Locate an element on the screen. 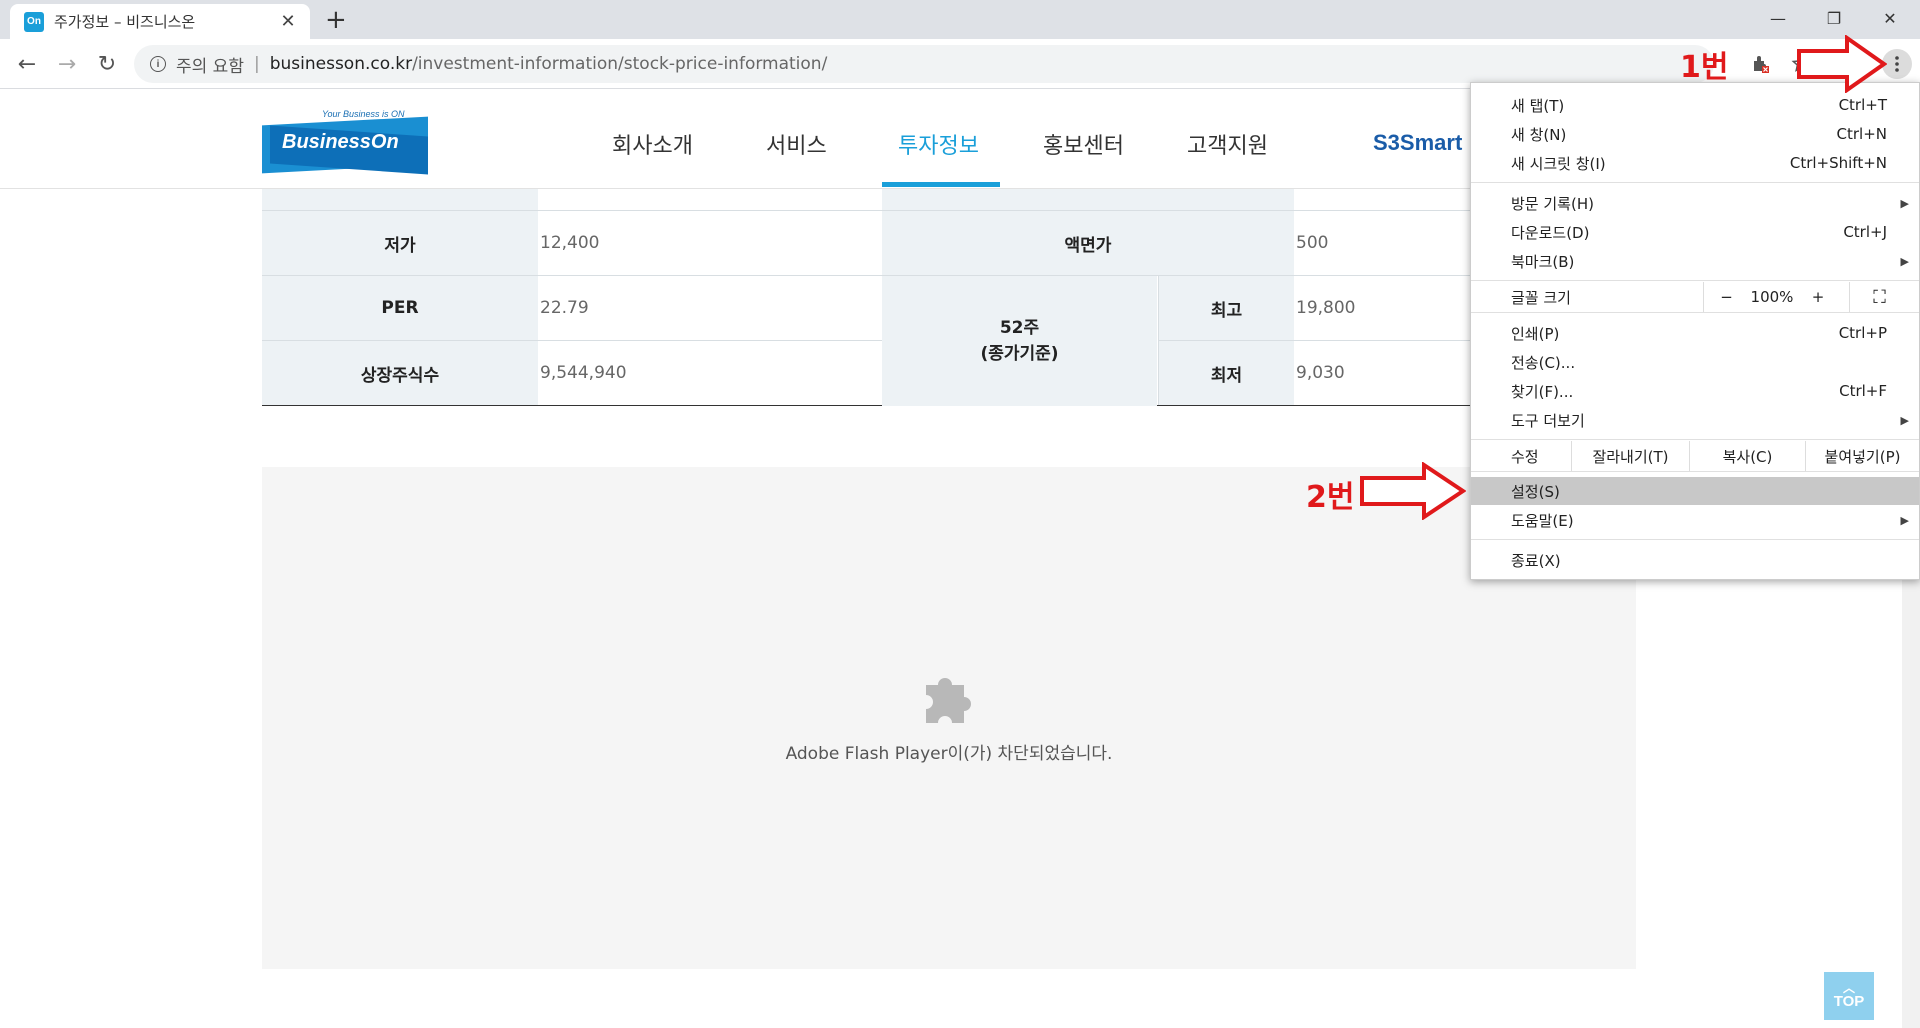  menu-item-zoom: 글꼴 크기 − 100% + ⛶ is located at coordinates (1695, 297).